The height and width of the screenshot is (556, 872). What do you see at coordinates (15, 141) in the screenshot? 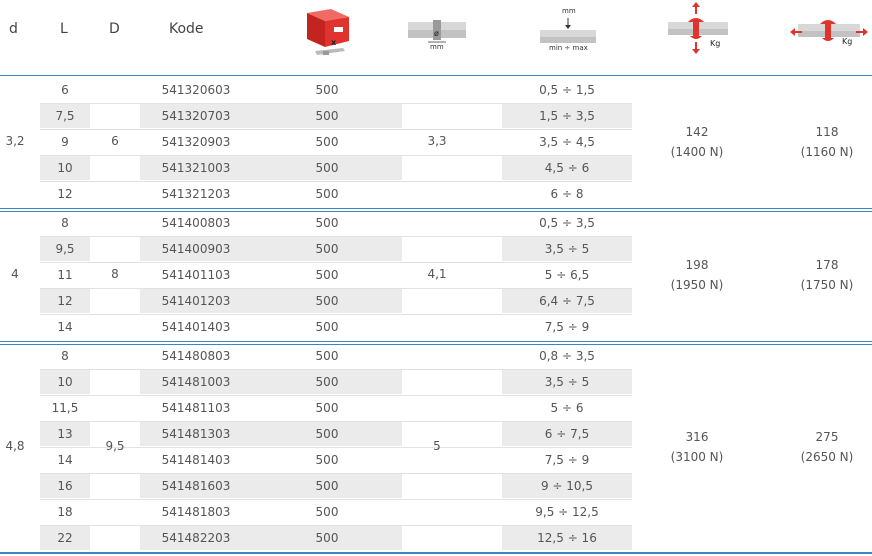
I see `group-d: 3,2` at bounding box center [15, 141].